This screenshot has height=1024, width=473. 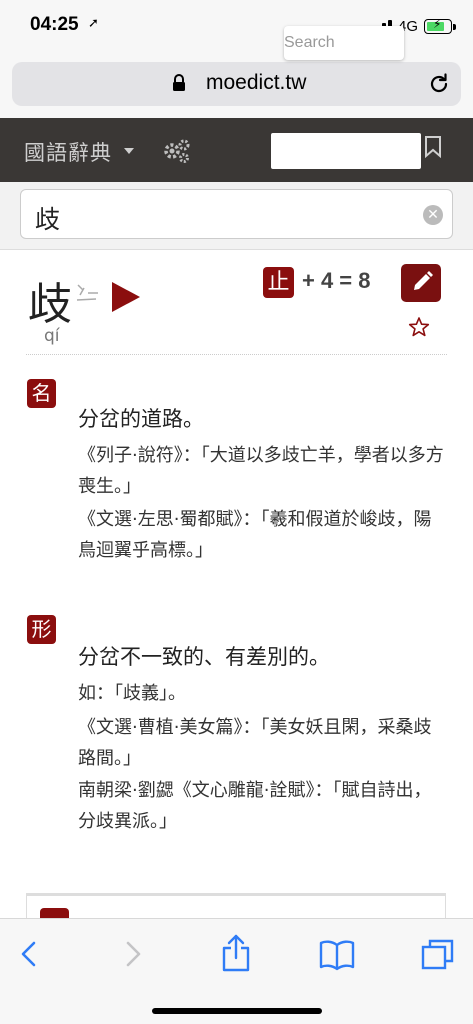 What do you see at coordinates (454, 27) in the screenshot?
I see `battery-tip` at bounding box center [454, 27].